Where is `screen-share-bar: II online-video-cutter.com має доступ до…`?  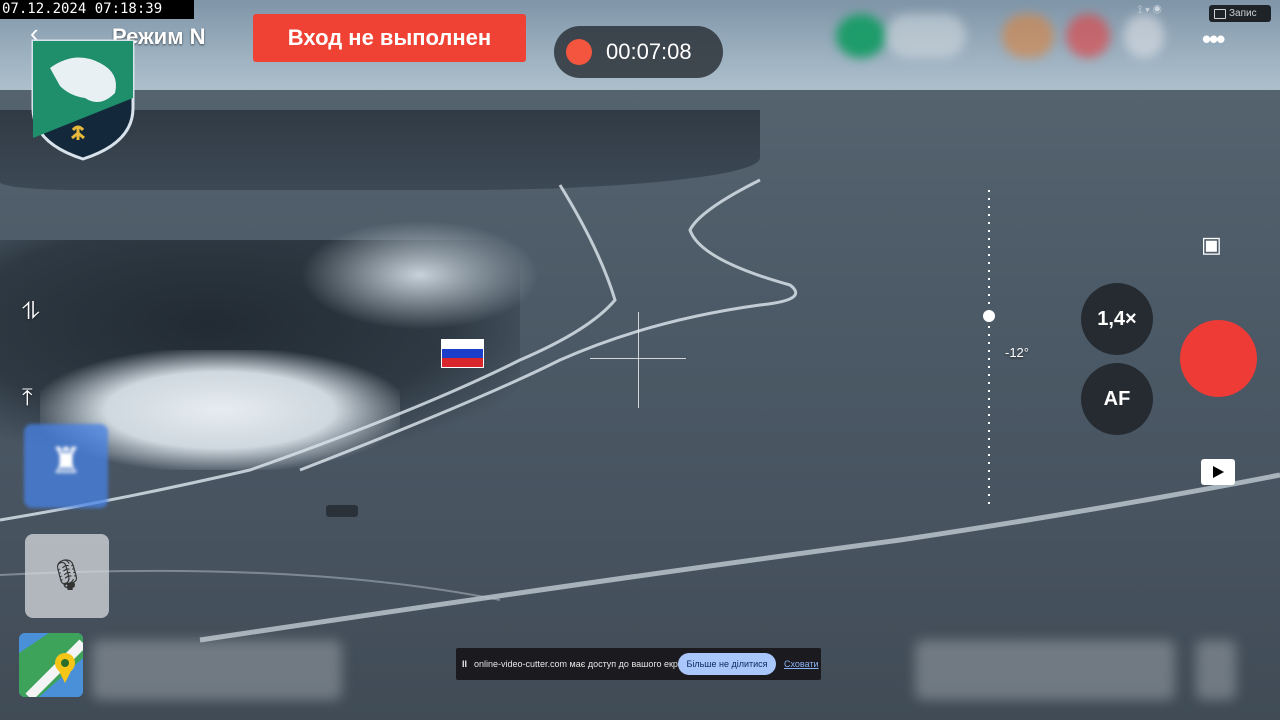 screen-share-bar: II online-video-cutter.com має доступ до… is located at coordinates (638, 664).